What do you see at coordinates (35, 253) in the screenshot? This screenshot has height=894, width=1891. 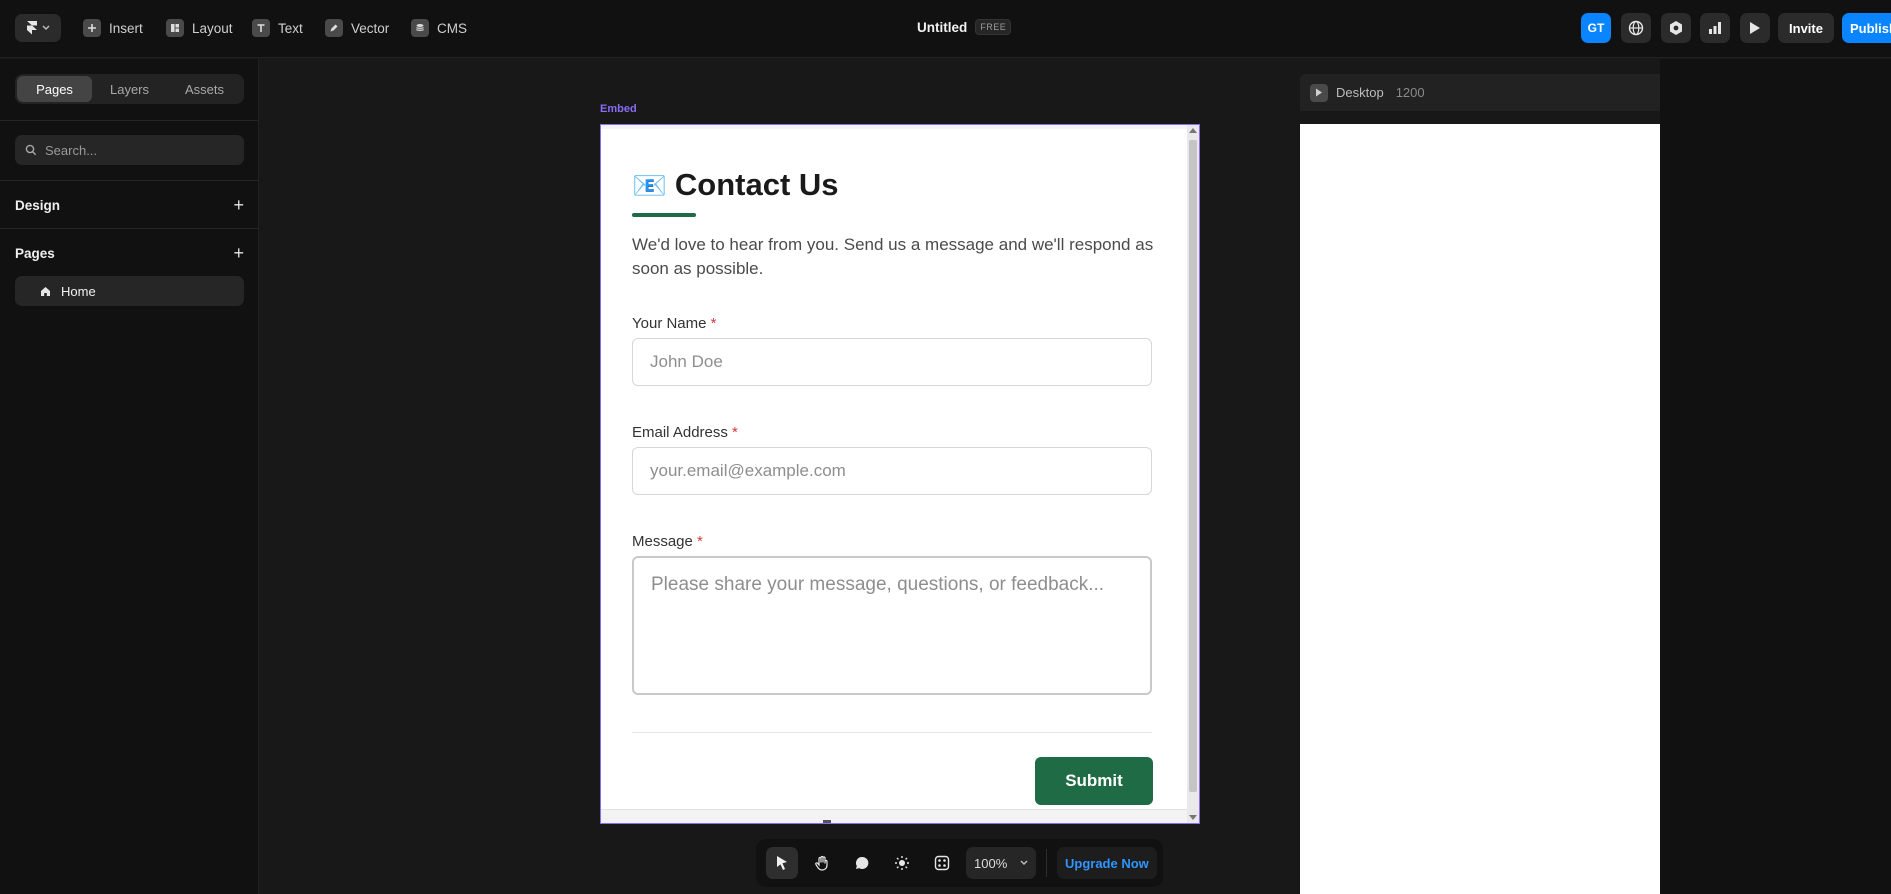 I see `pages-label: Pages` at bounding box center [35, 253].